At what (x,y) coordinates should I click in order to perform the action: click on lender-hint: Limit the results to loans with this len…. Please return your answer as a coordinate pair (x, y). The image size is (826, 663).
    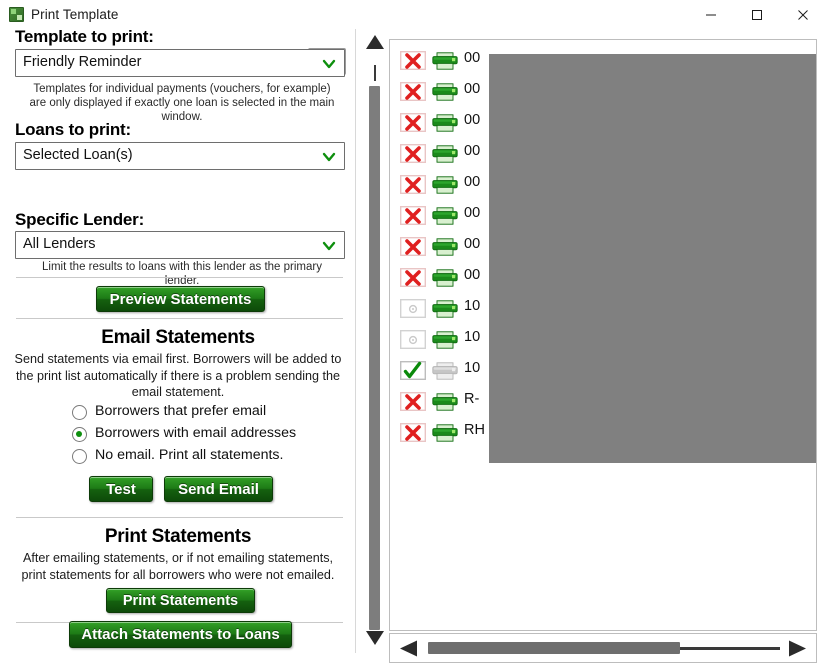
    Looking at the image, I should click on (182, 274).